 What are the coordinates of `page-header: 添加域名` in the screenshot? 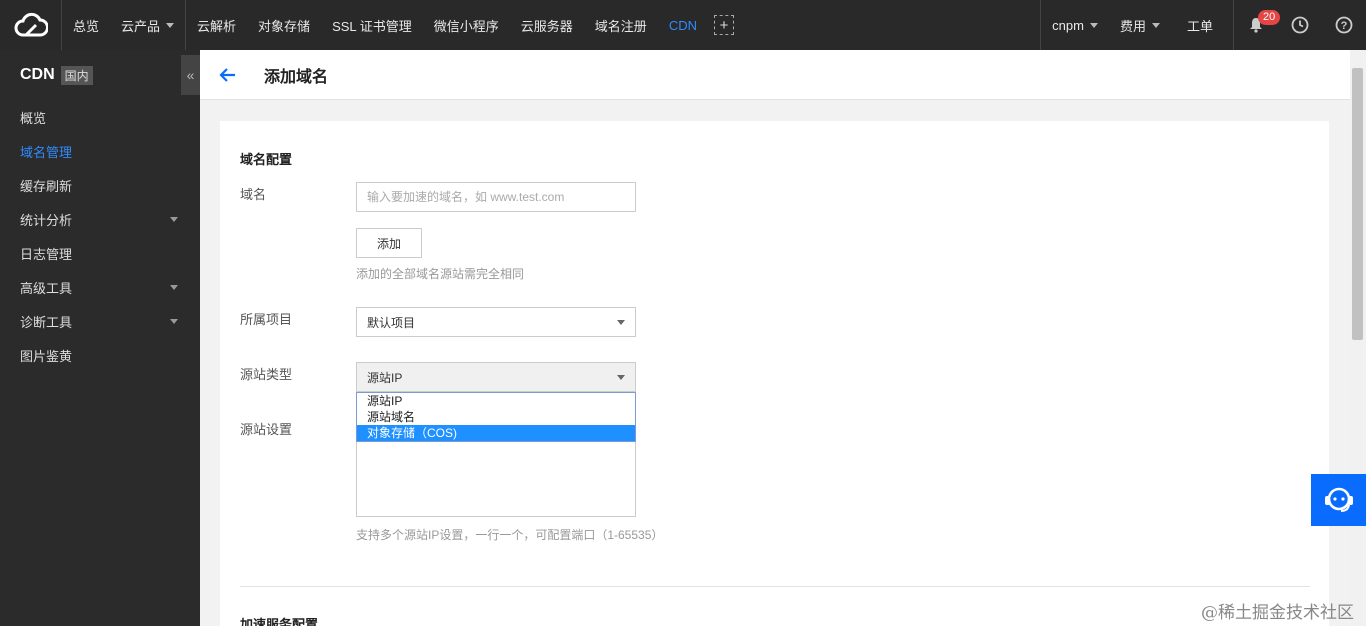 It's located at (775, 75).